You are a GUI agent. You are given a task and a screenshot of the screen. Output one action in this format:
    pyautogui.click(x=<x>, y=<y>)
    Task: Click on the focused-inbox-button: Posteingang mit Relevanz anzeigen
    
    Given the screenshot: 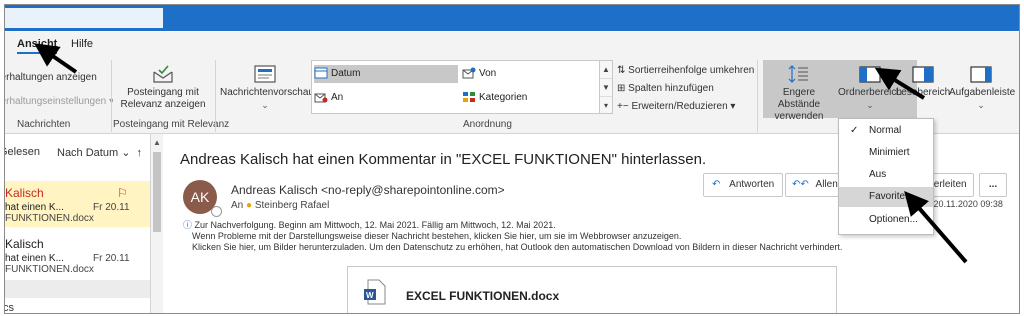 What is the action you would take?
    pyautogui.click(x=163, y=87)
    